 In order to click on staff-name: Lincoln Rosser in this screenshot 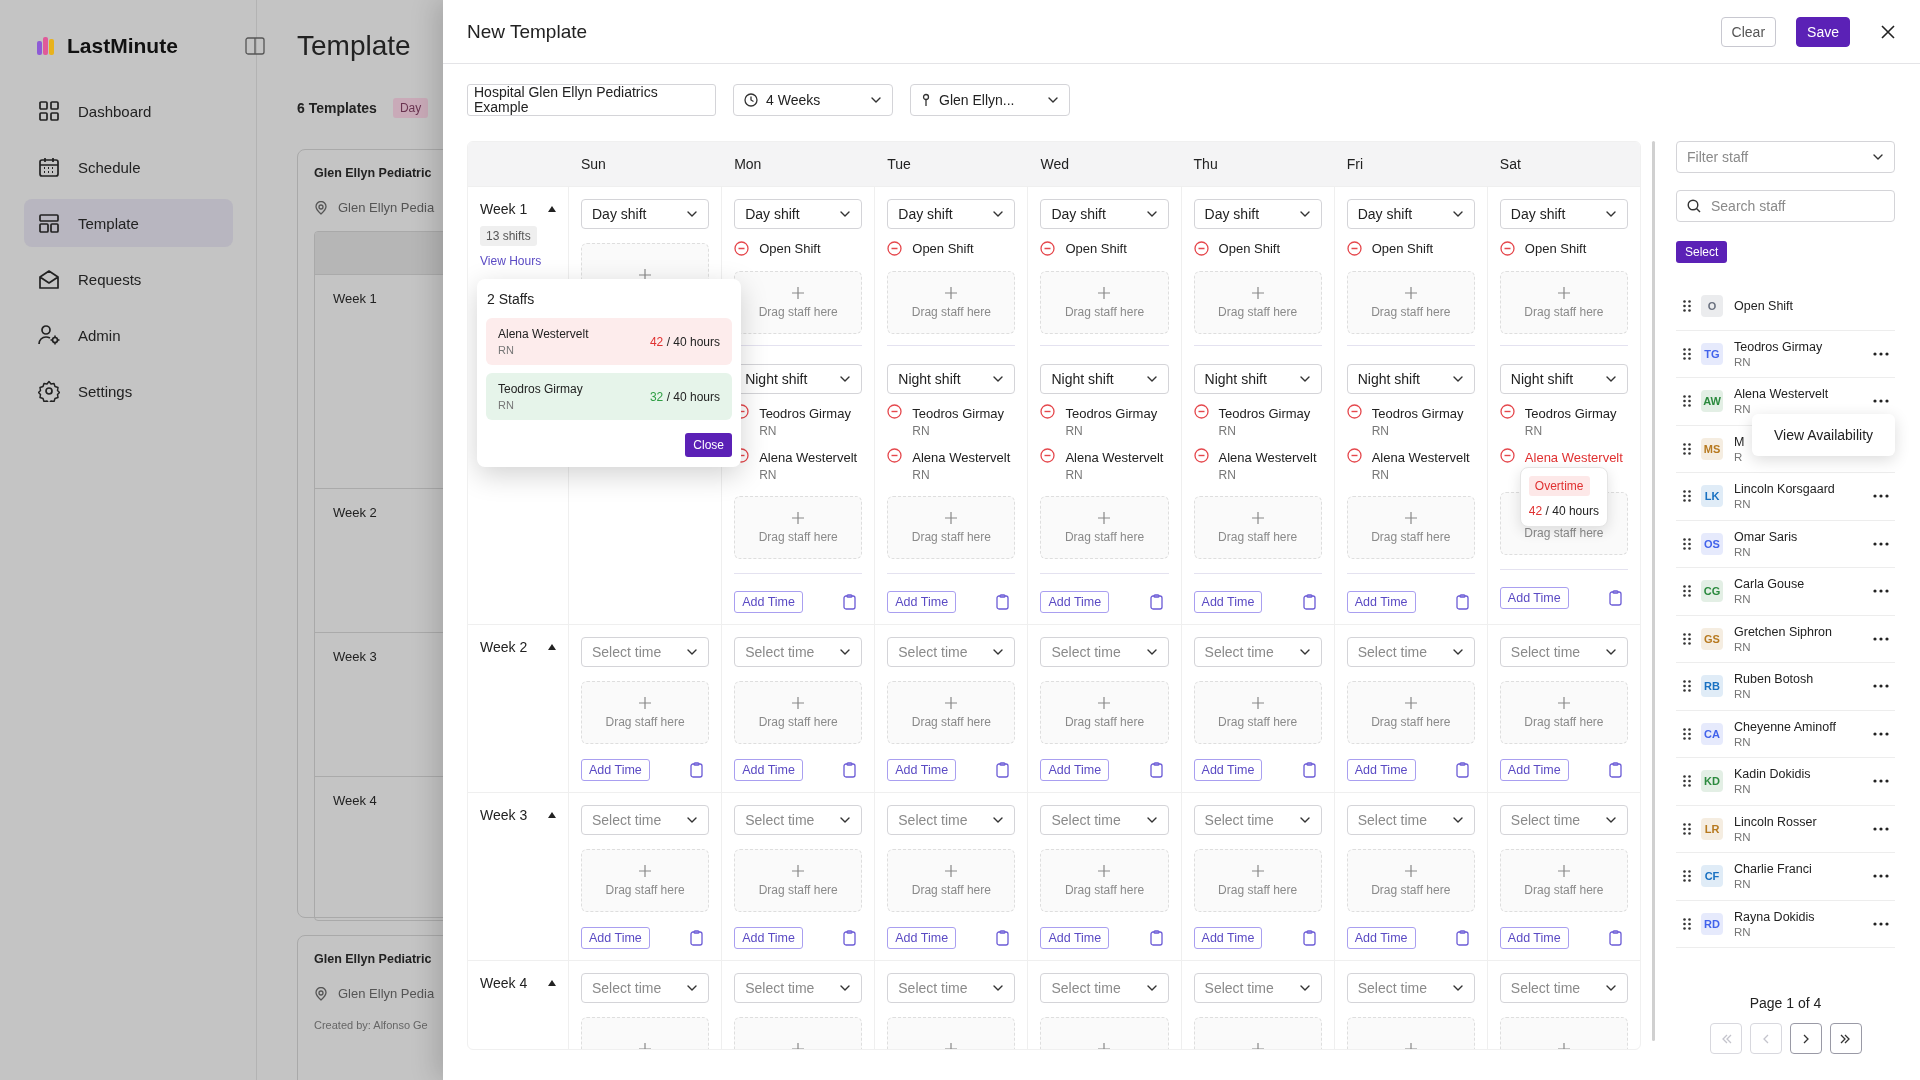, I will do `click(1775, 821)`.